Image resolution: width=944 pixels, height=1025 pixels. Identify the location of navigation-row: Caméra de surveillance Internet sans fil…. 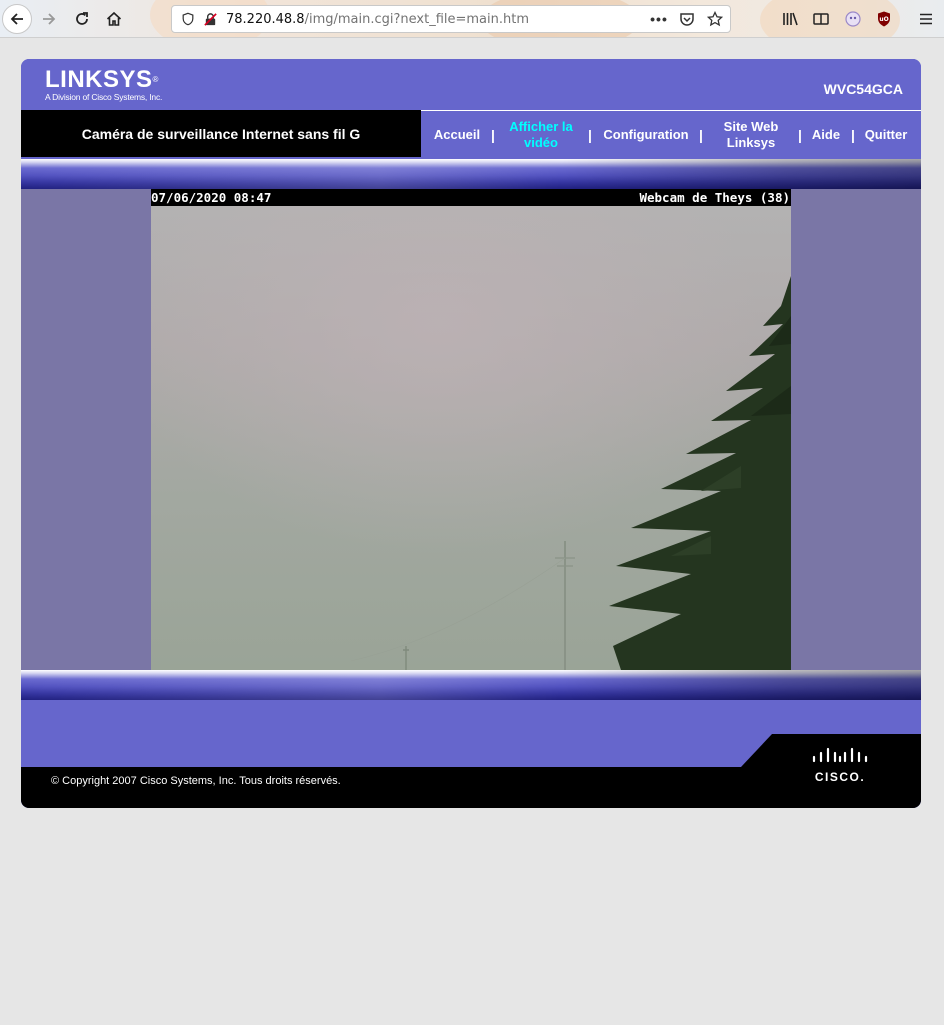
(471, 133).